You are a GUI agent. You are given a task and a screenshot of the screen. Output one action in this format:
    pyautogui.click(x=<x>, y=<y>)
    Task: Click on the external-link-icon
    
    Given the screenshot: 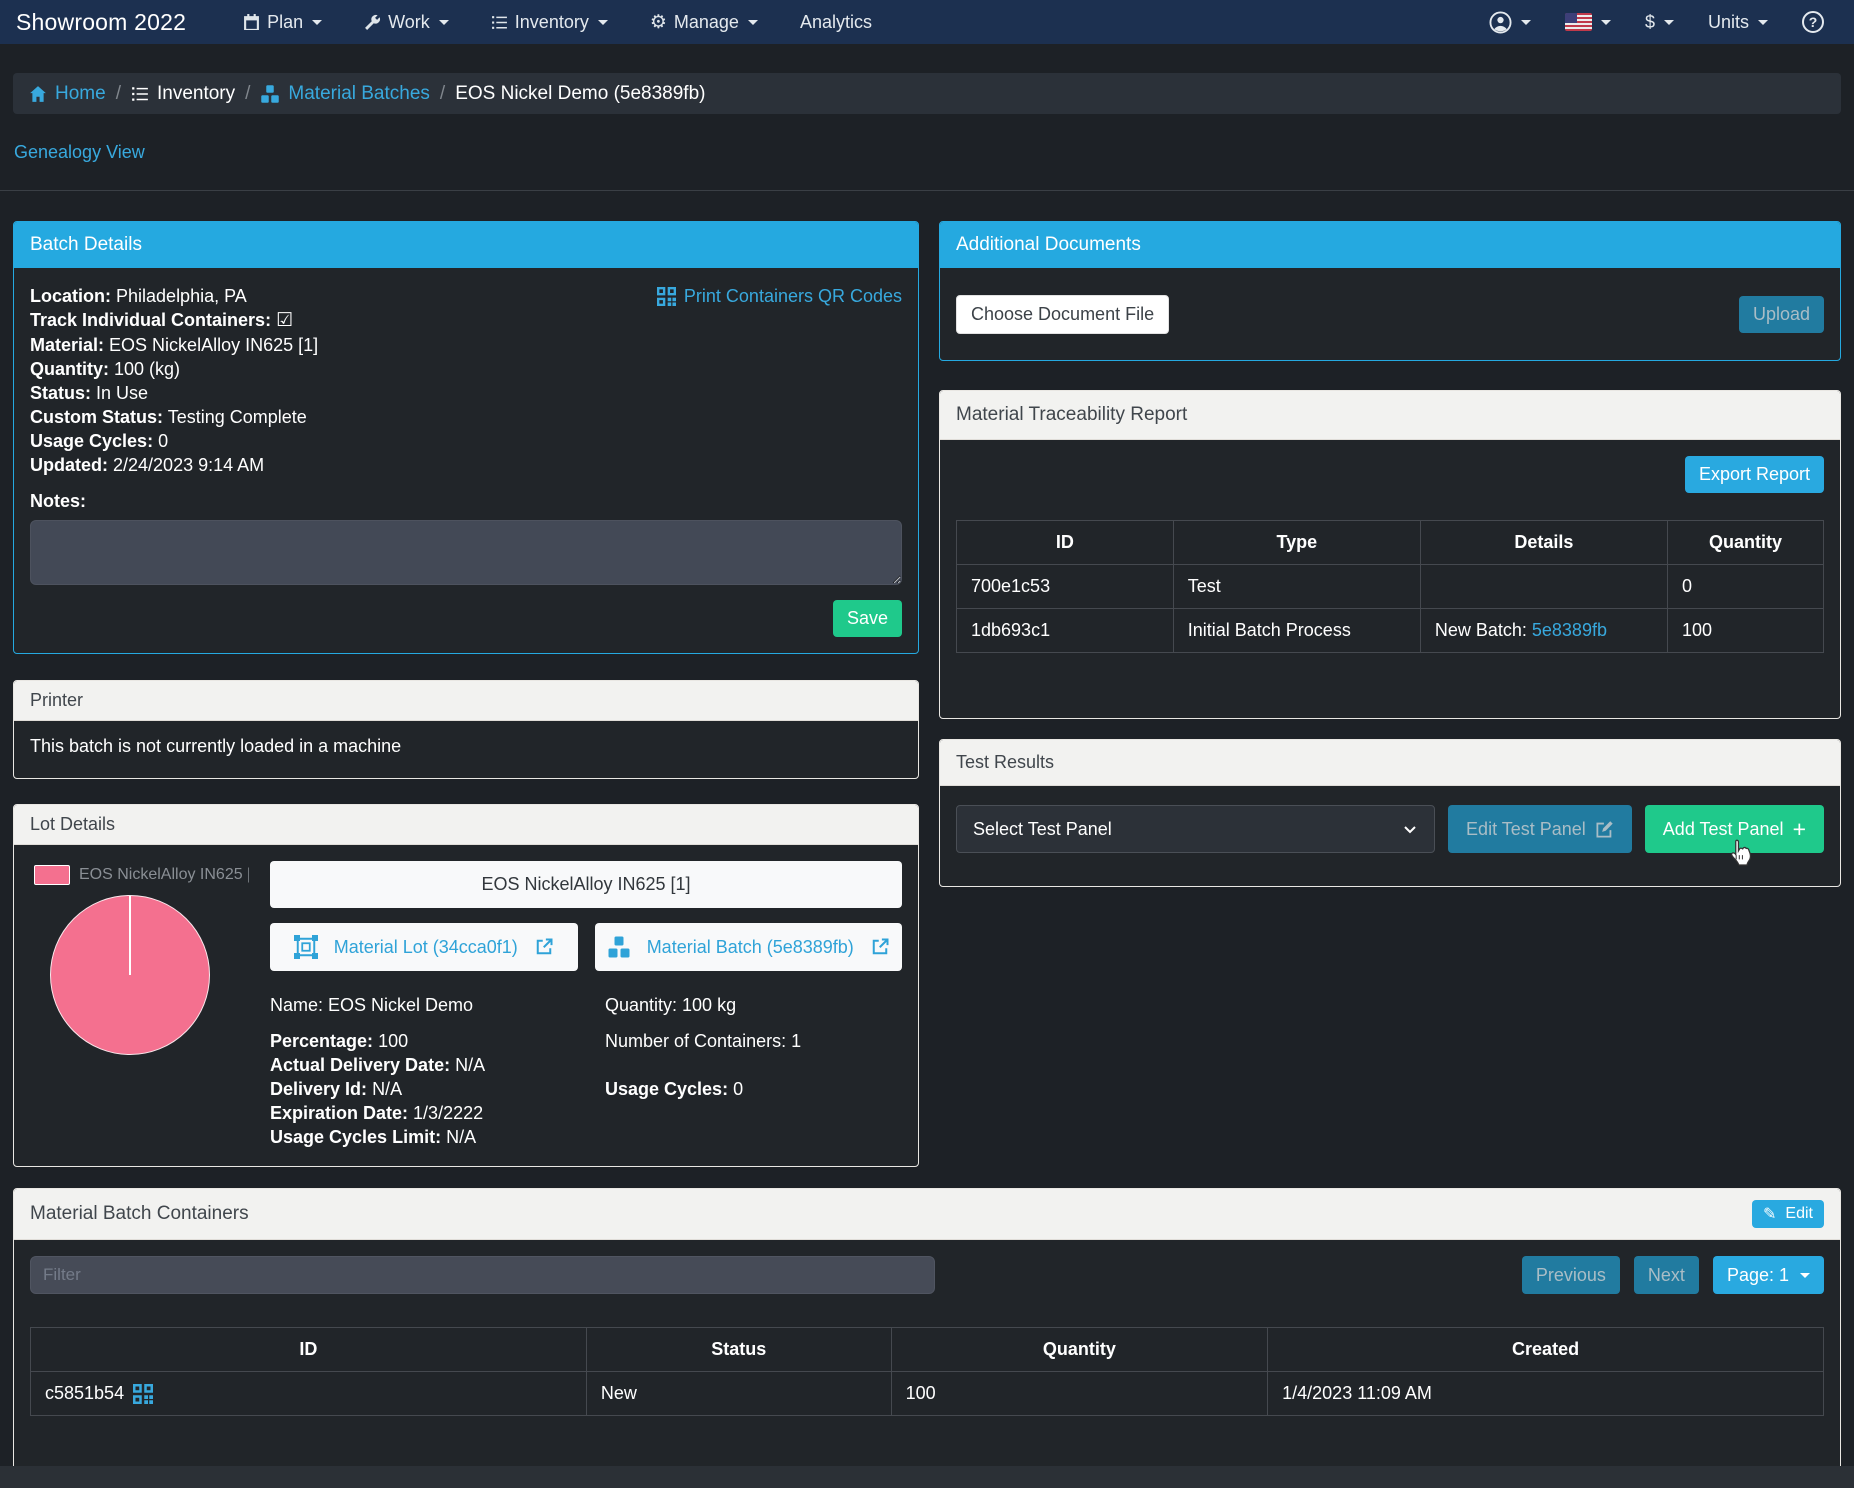 What is the action you would take?
    pyautogui.click(x=880, y=947)
    